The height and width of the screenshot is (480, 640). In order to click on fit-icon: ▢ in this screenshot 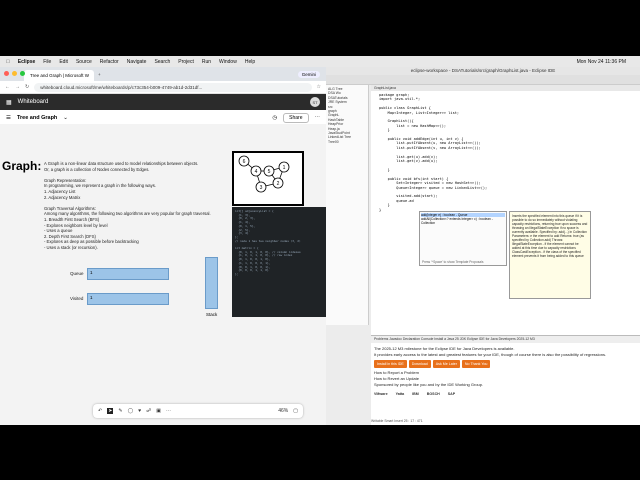, I will do `click(295, 411)`.